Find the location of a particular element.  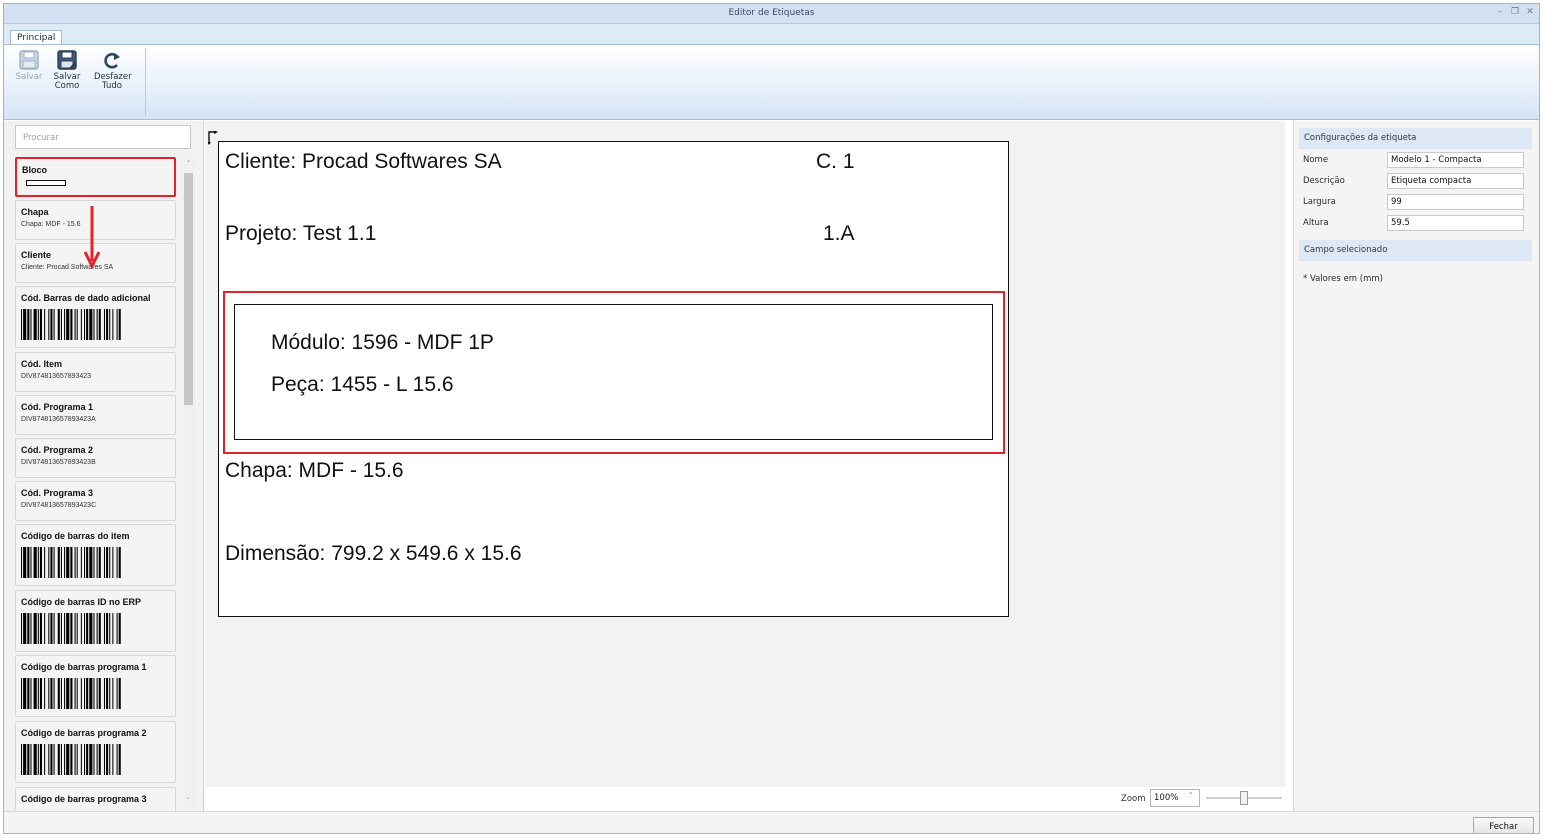

title-bar: Editor de Etiquetas – ❐ ✕ is located at coordinates (771, 14).